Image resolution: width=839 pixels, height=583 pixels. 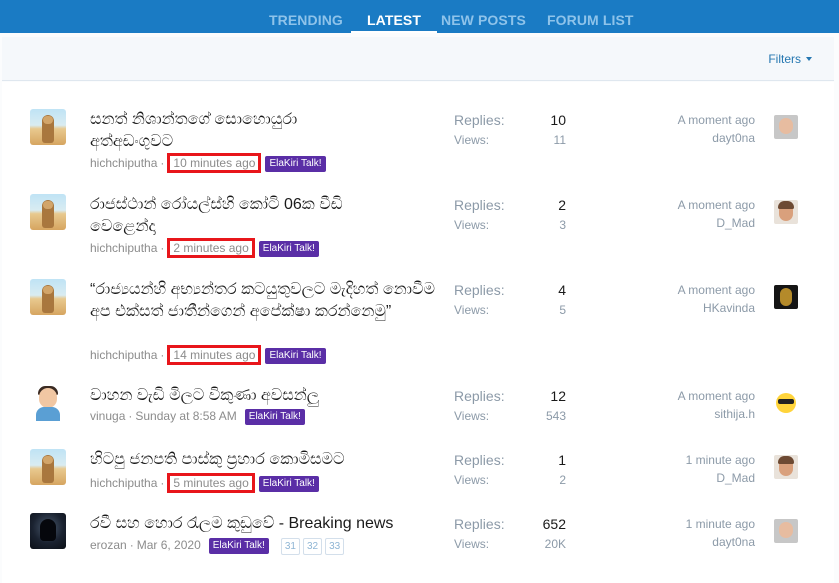 I want to click on filters-button: Filters, so click(x=790, y=59).